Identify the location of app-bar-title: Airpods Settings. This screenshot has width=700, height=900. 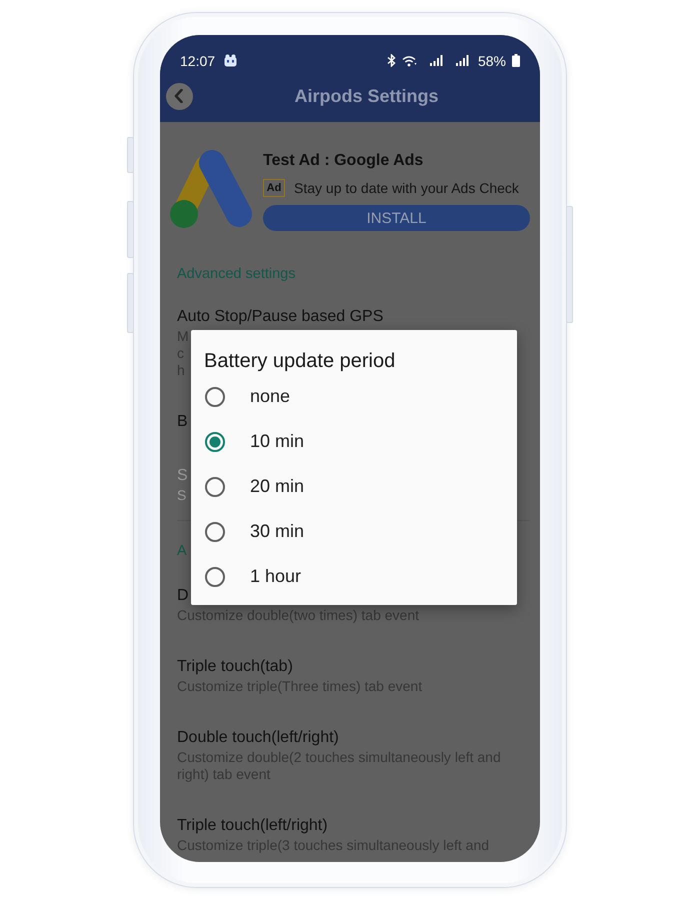
(366, 96).